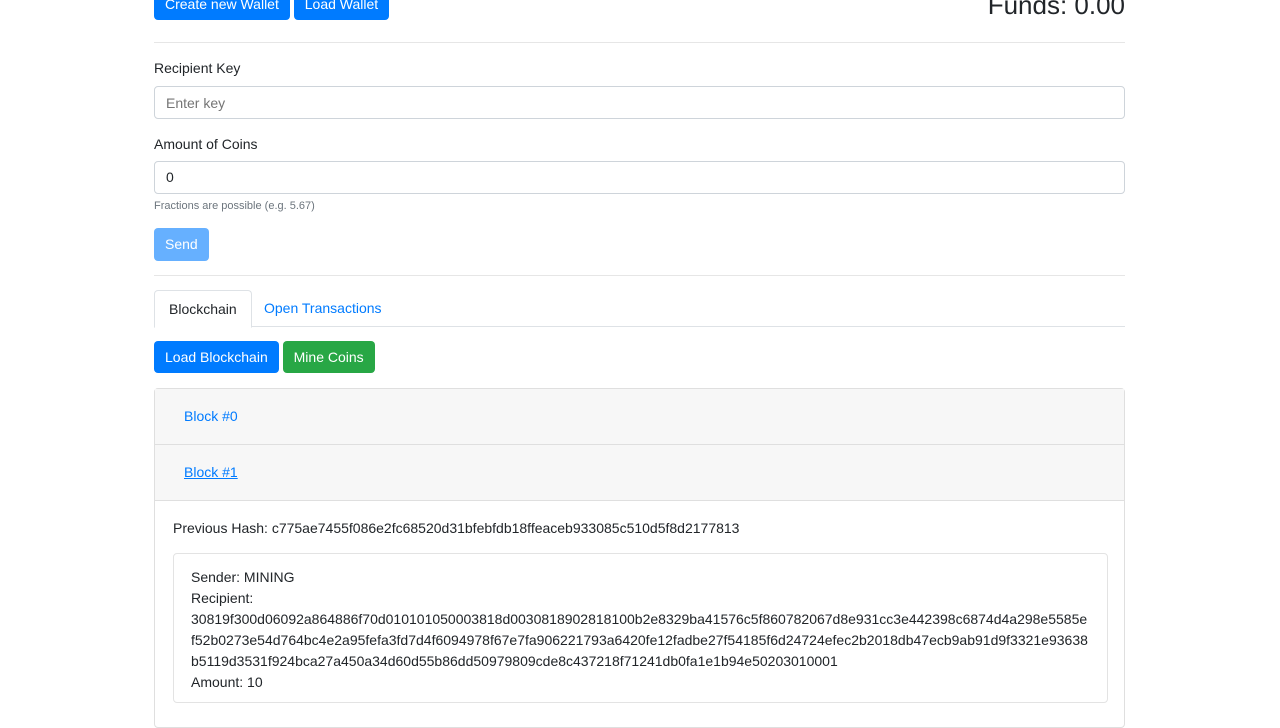 The height and width of the screenshot is (728, 1280). I want to click on wallet-buttons: Create new Wallet Load Wallet, so click(272, 10).